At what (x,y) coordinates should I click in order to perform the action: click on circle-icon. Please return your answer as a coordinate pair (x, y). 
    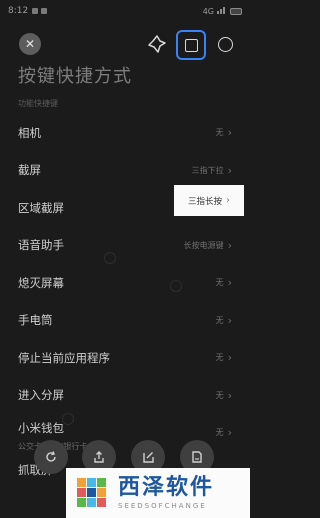
    Looking at the image, I should click on (225, 44).